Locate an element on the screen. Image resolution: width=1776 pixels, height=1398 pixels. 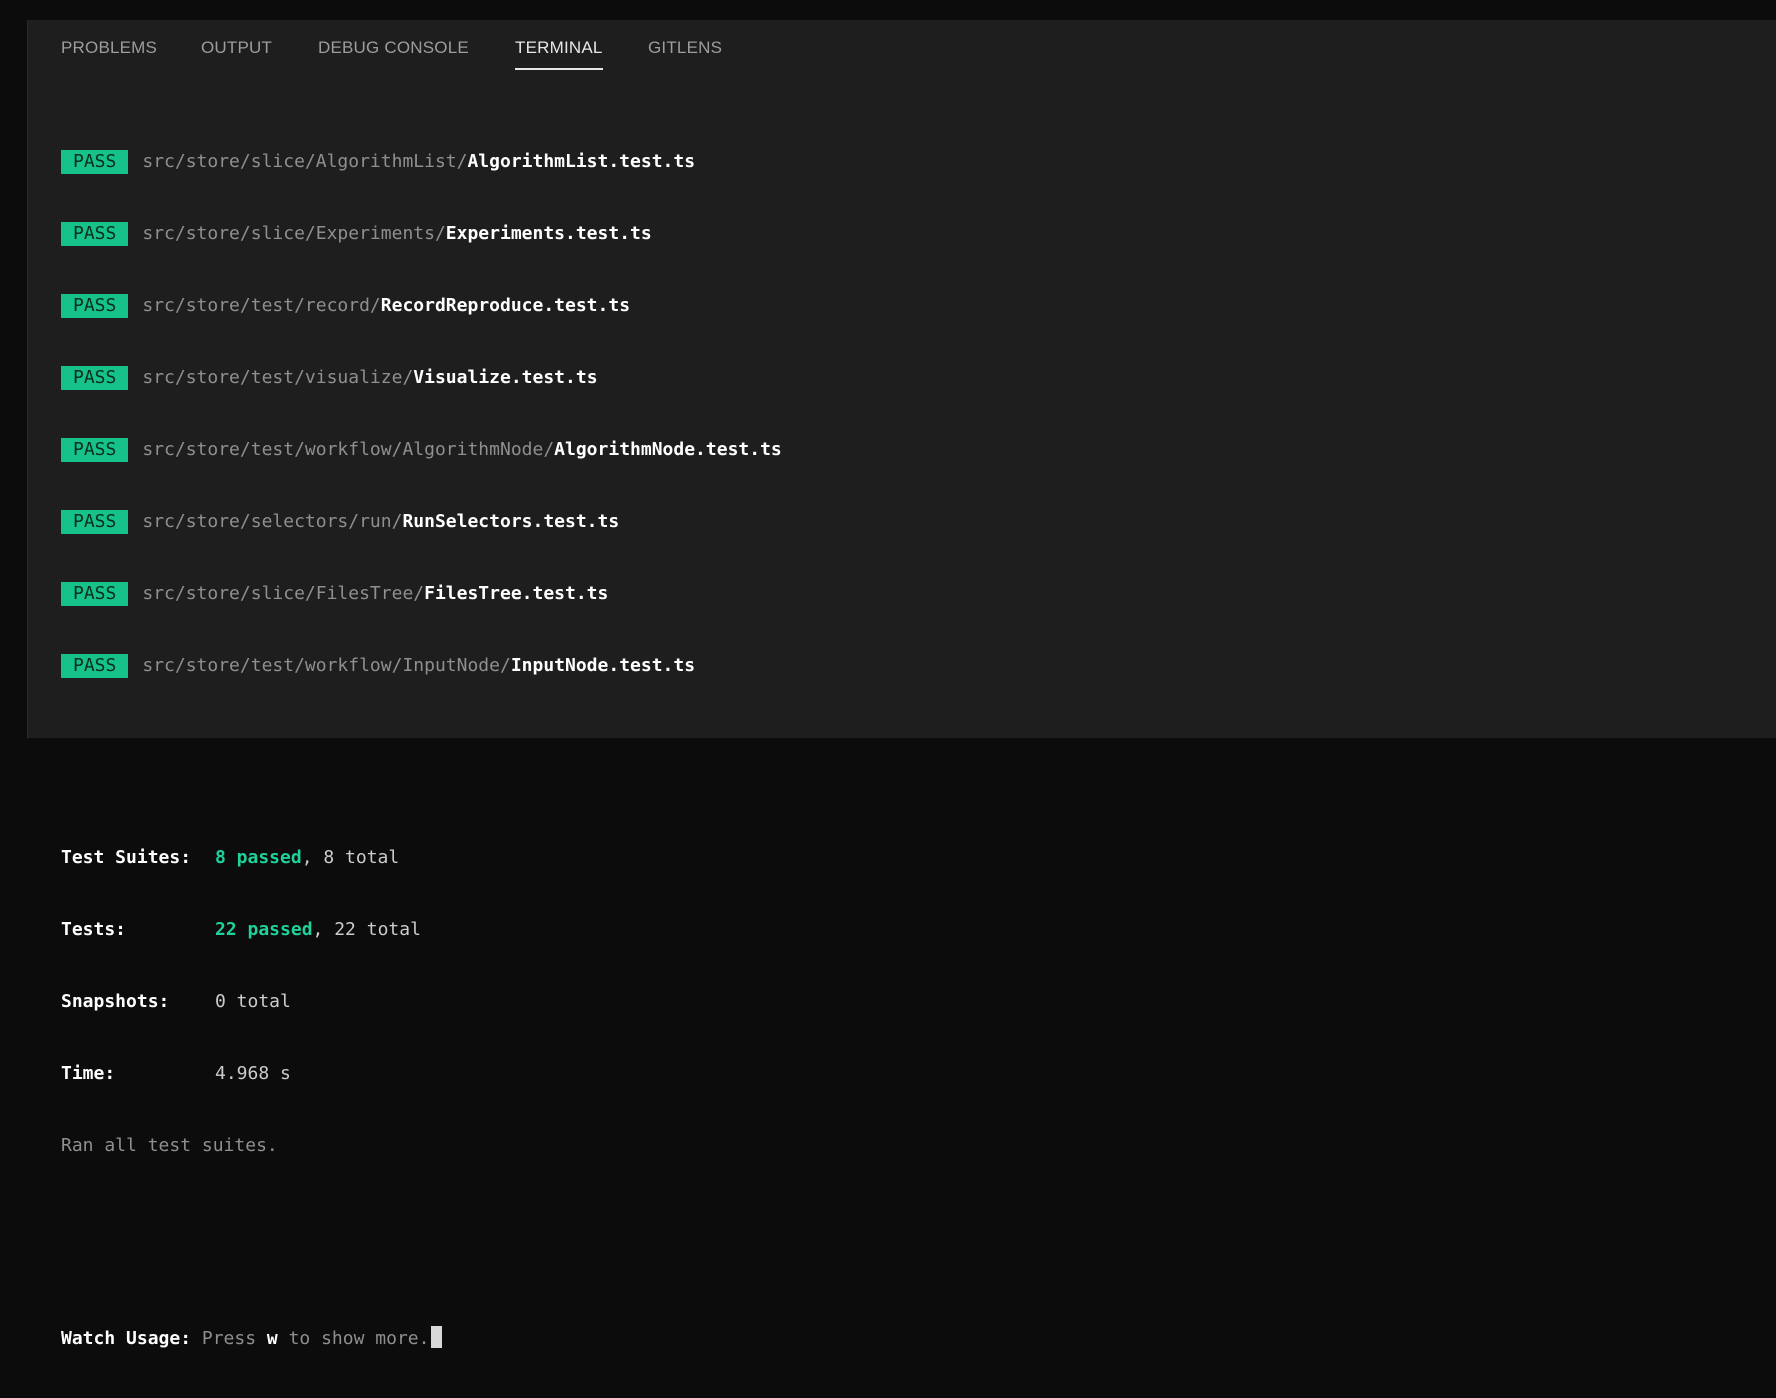
watch-usage-line: Watch Usage: Press w to show more. is located at coordinates (909, 1338).